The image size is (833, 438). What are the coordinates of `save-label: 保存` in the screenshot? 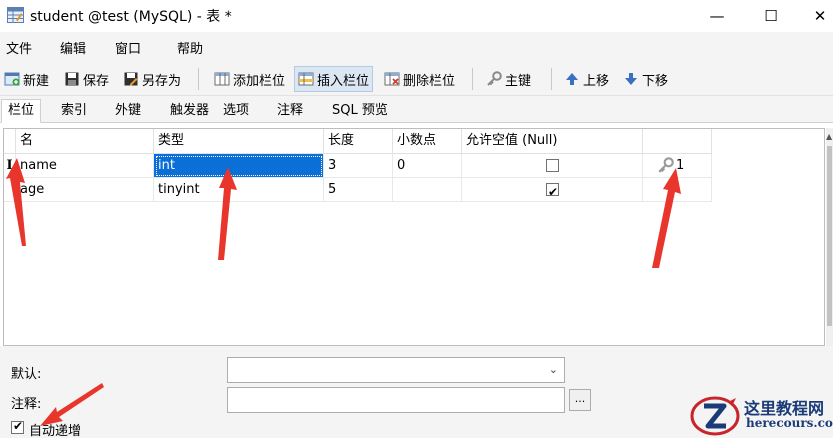 It's located at (96, 81).